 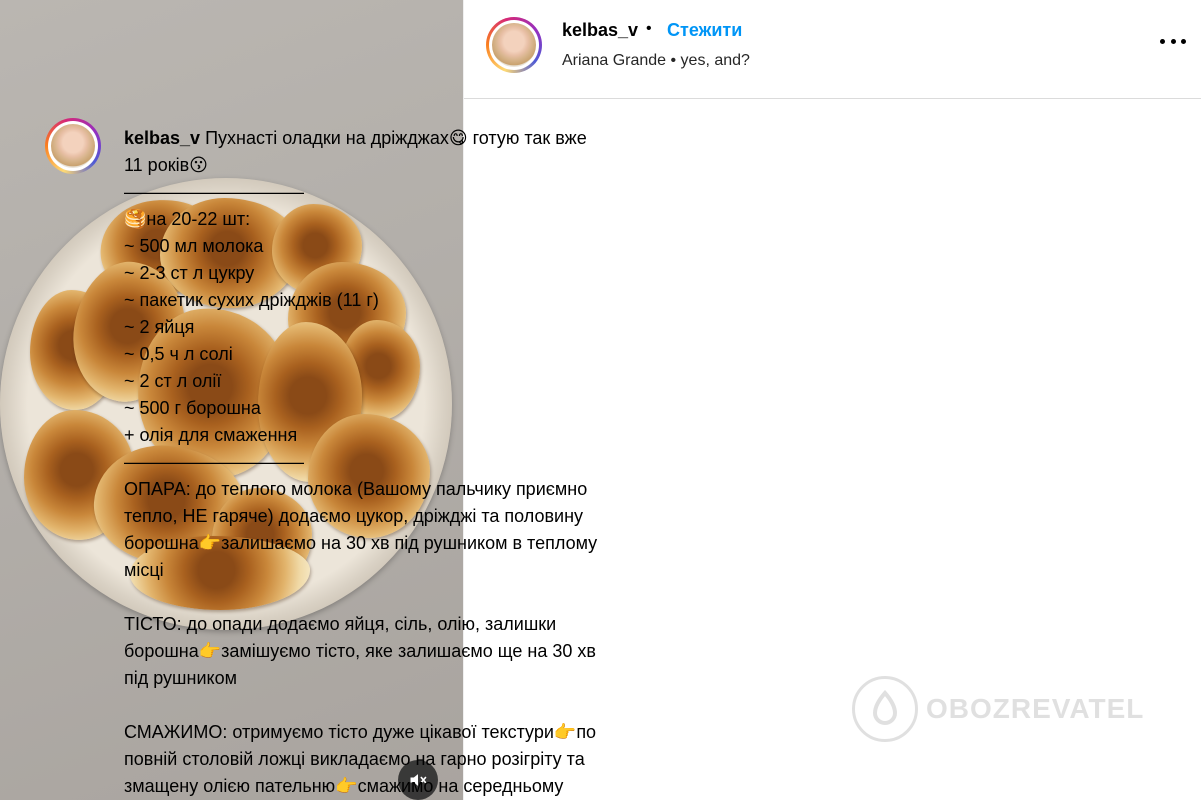 I want to click on step2-text: під рушником, so click(x=180, y=678).